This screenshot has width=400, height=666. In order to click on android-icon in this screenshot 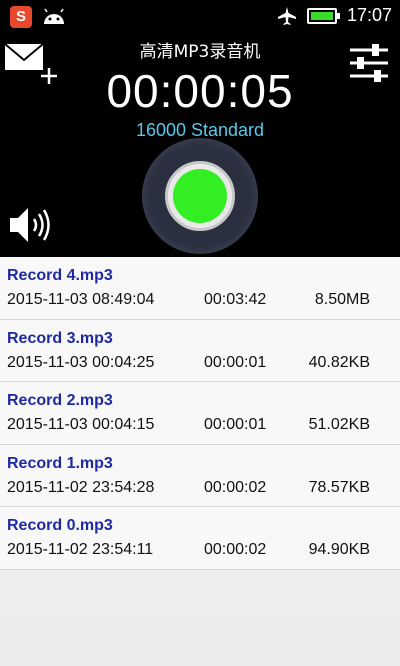, I will do `click(54, 16)`.